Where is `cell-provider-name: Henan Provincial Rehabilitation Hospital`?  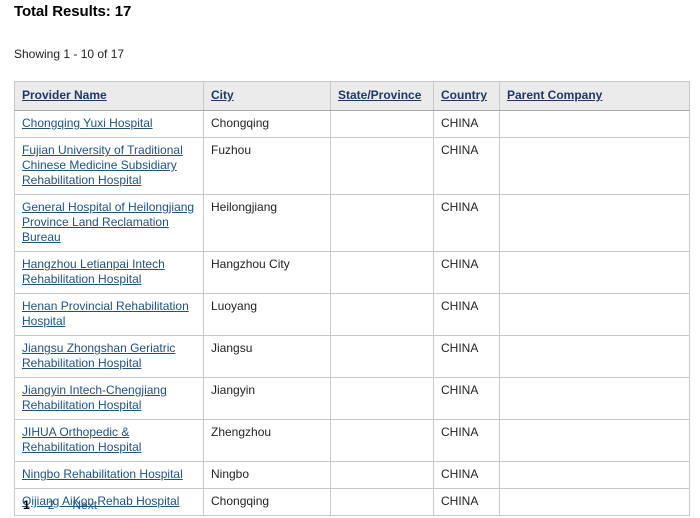
cell-provider-name: Henan Provincial Rehabilitation Hospital is located at coordinates (109, 314).